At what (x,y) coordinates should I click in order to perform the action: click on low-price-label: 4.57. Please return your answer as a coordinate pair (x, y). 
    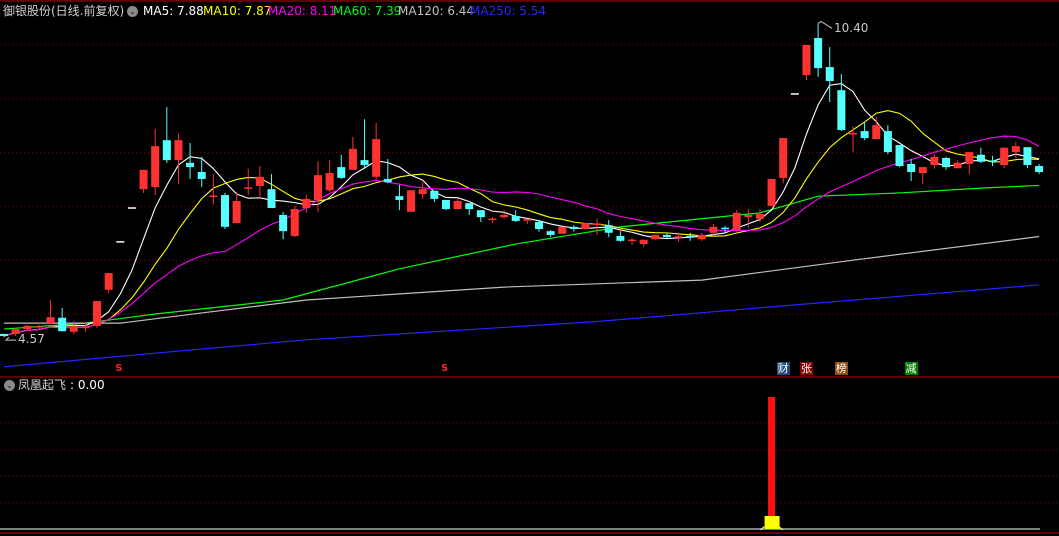
    Looking at the image, I should click on (31, 339).